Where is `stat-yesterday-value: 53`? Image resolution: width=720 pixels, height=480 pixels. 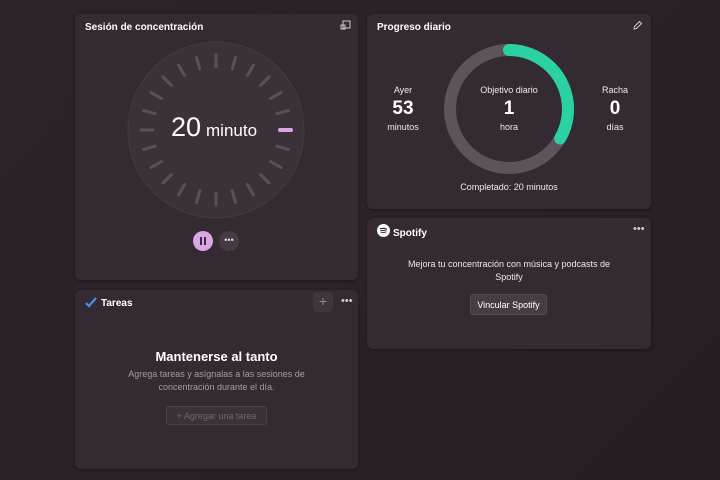
stat-yesterday-value: 53 is located at coordinates (403, 108).